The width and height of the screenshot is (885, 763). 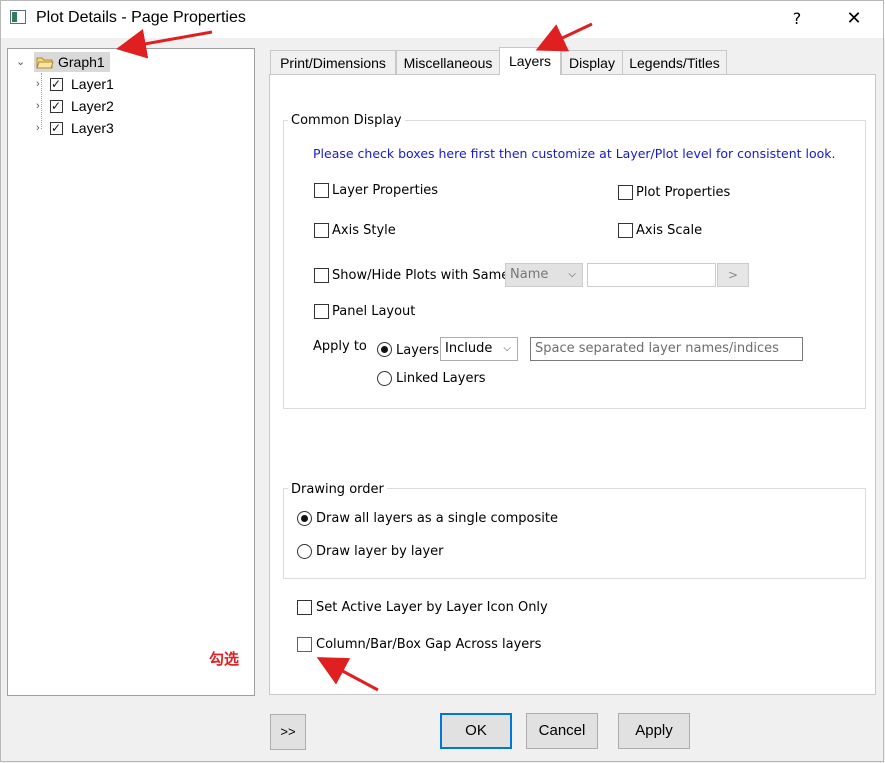 I want to click on panel-layout-checkbox, so click(x=321, y=311).